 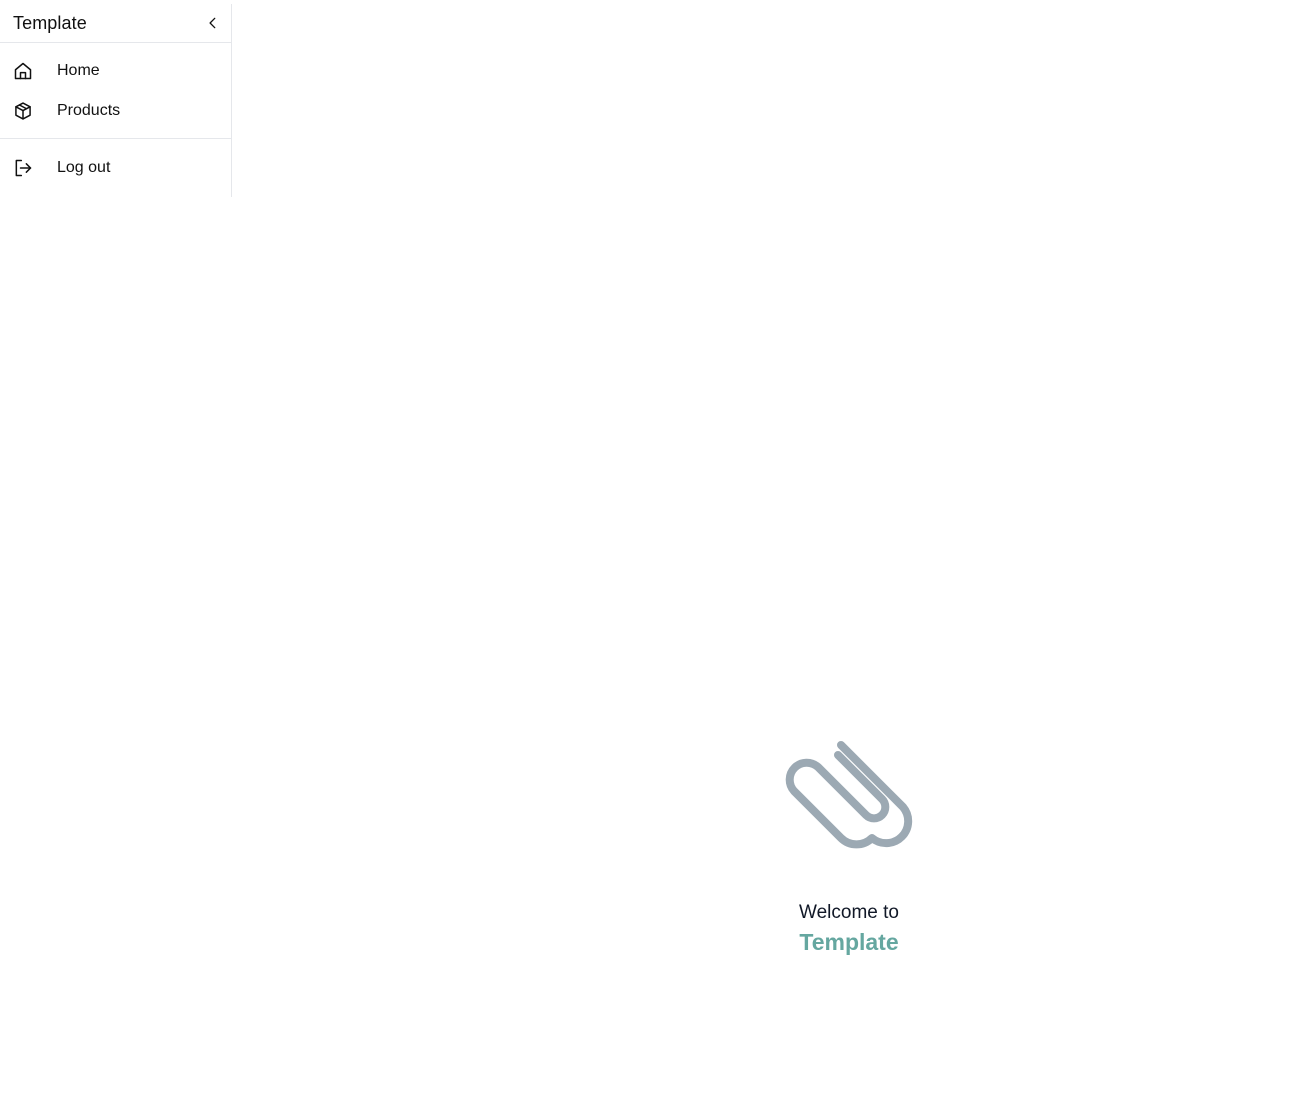 I want to click on logout-button: Log out, so click(x=115, y=168).